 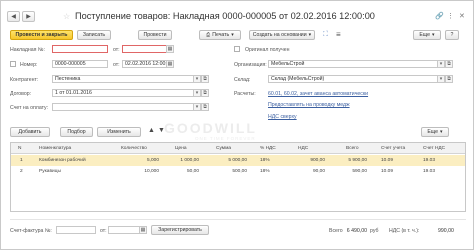 What do you see at coordinates (237, 49) in the screenshot?
I see `original-received-checkbox` at bounding box center [237, 49].